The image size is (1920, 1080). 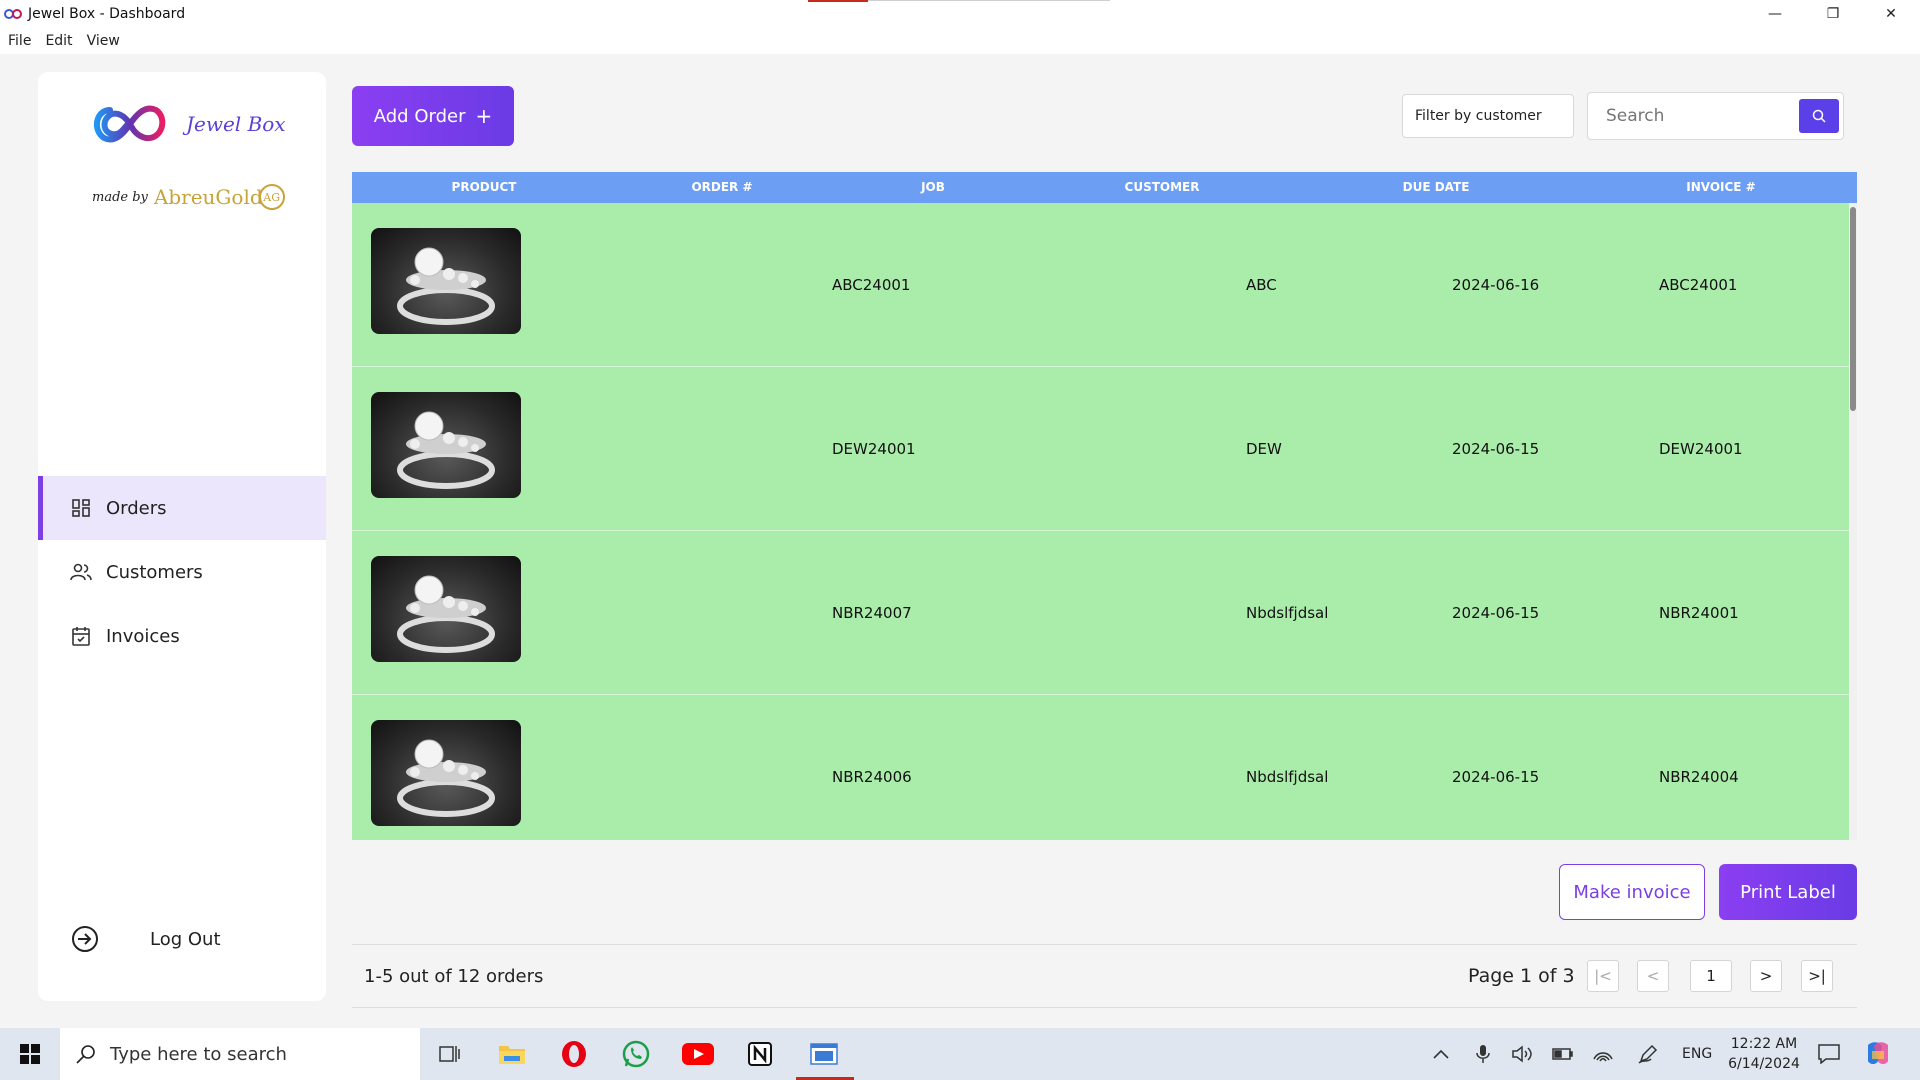 What do you see at coordinates (1766, 976) in the screenshot?
I see `next-page-button: >` at bounding box center [1766, 976].